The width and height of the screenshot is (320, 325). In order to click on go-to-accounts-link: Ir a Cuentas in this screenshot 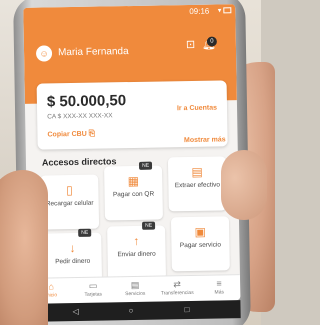, I will do `click(197, 109)`.